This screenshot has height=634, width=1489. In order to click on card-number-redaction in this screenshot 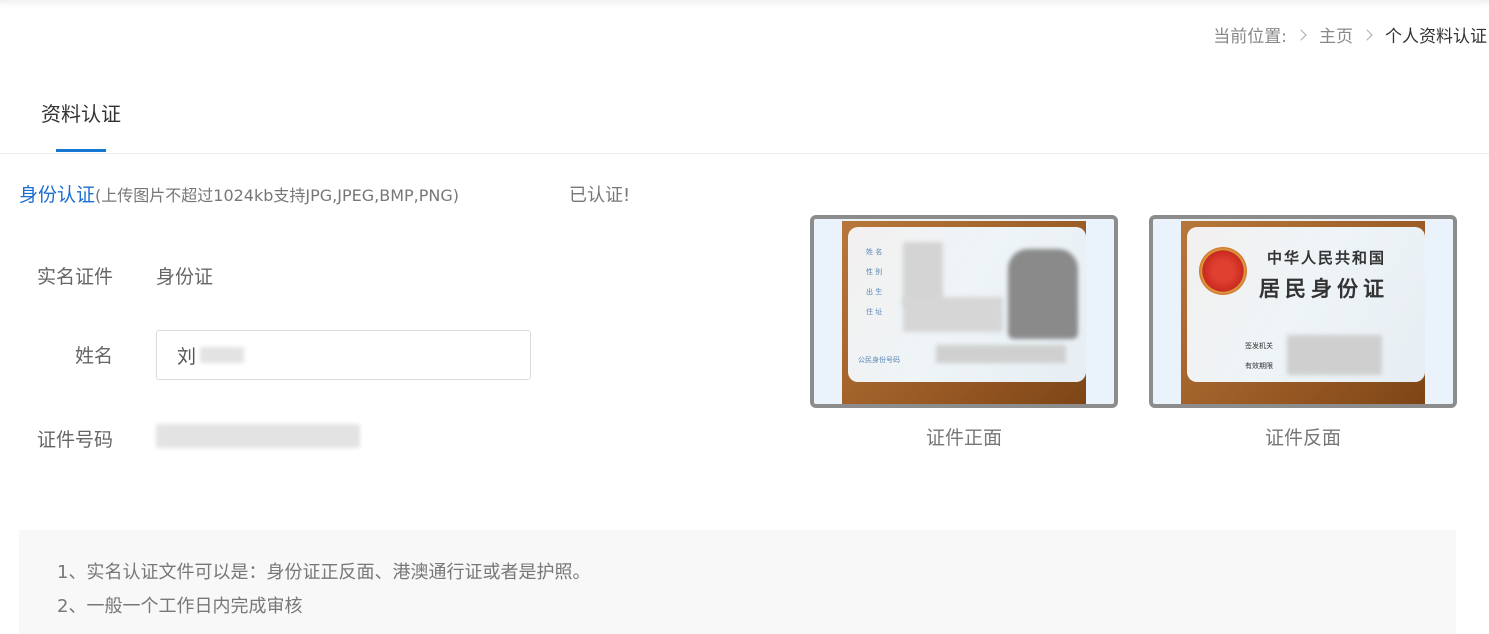, I will do `click(1001, 354)`.